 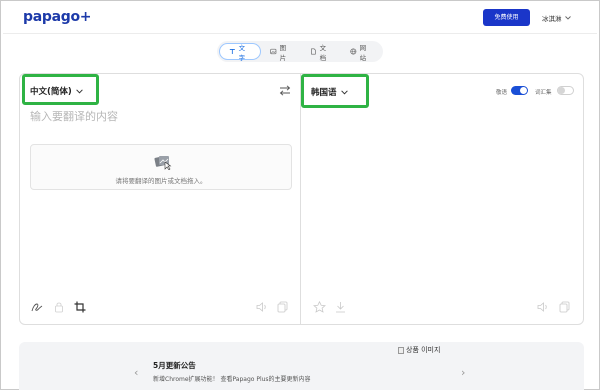 What do you see at coordinates (543, 93) in the screenshot?
I see `glossary-label: 词汇集` at bounding box center [543, 93].